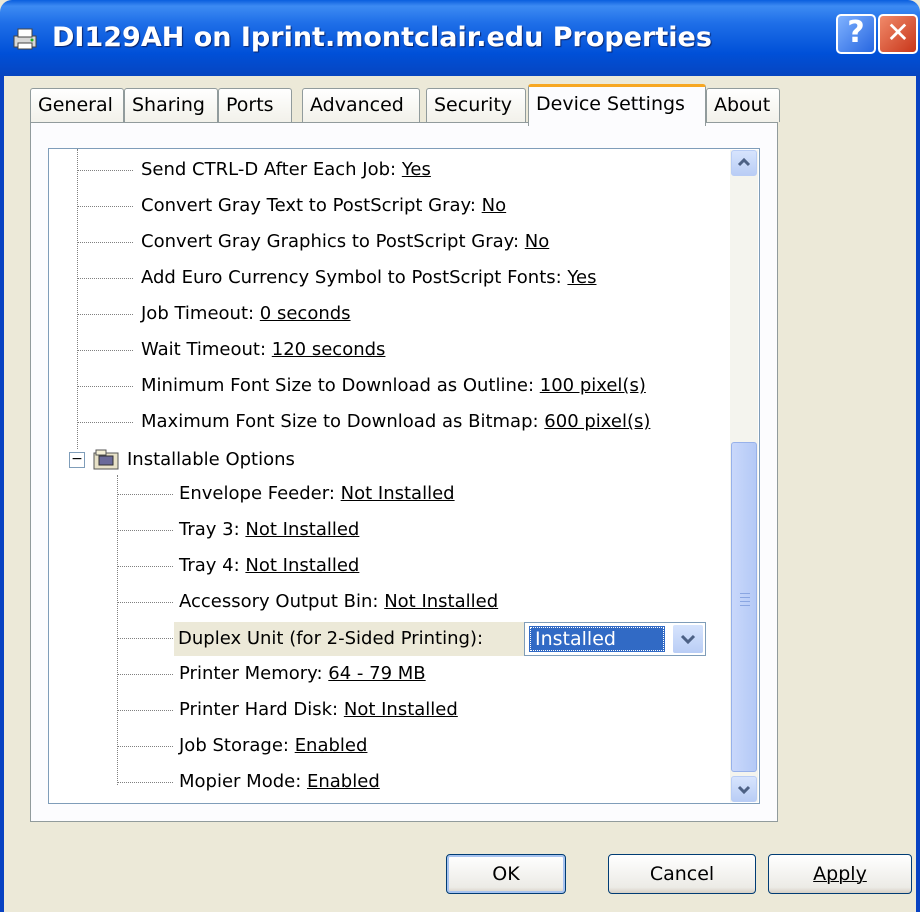  I want to click on duplex-unit-select: Installed, so click(615, 639).